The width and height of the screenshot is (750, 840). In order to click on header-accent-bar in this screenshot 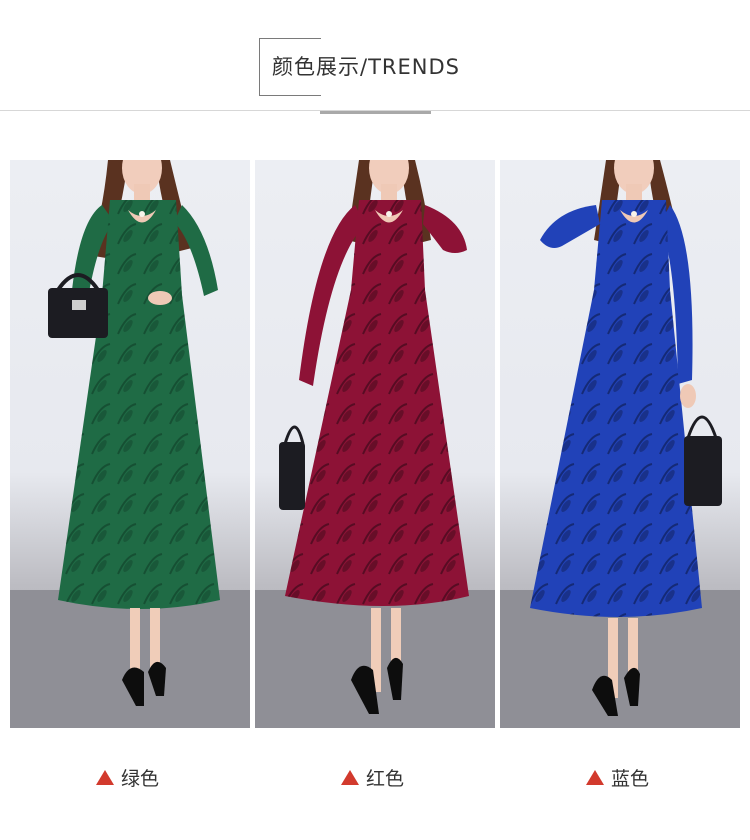, I will do `click(375, 112)`.